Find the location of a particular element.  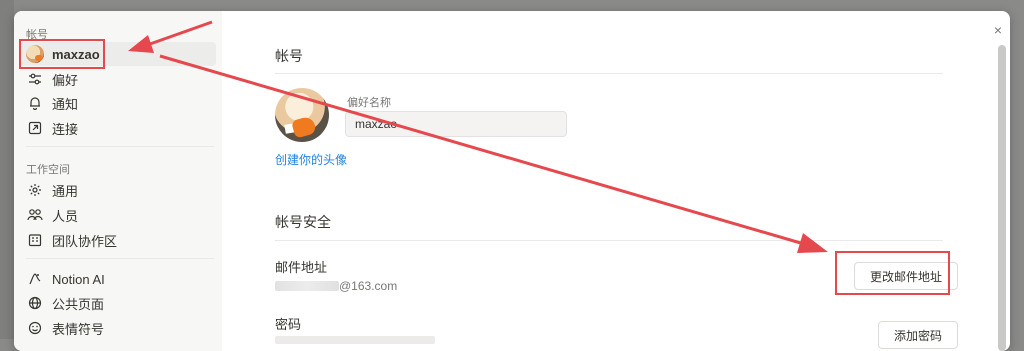

scrollbar is located at coordinates (1002, 198).